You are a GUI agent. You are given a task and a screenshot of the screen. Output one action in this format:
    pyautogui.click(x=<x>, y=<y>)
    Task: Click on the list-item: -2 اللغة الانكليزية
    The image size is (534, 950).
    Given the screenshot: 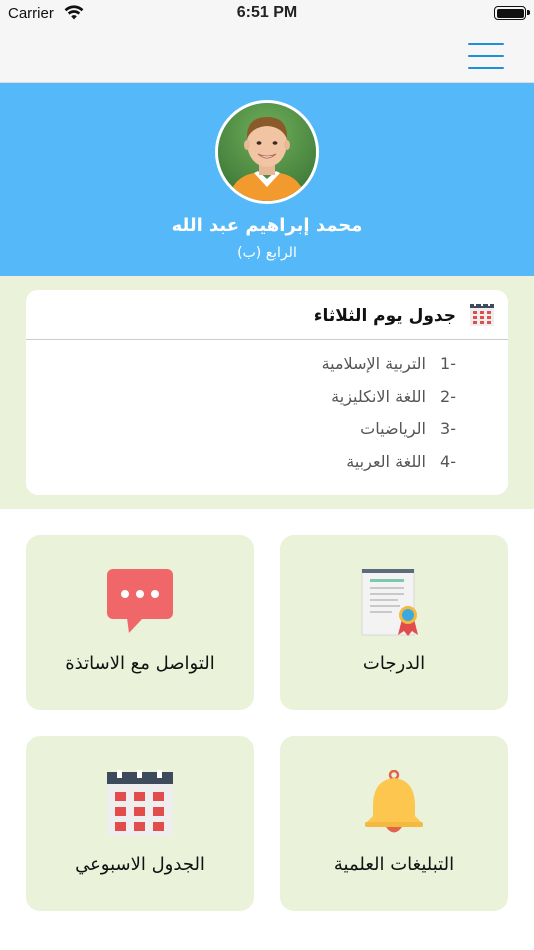 What is the action you would take?
    pyautogui.click(x=389, y=403)
    